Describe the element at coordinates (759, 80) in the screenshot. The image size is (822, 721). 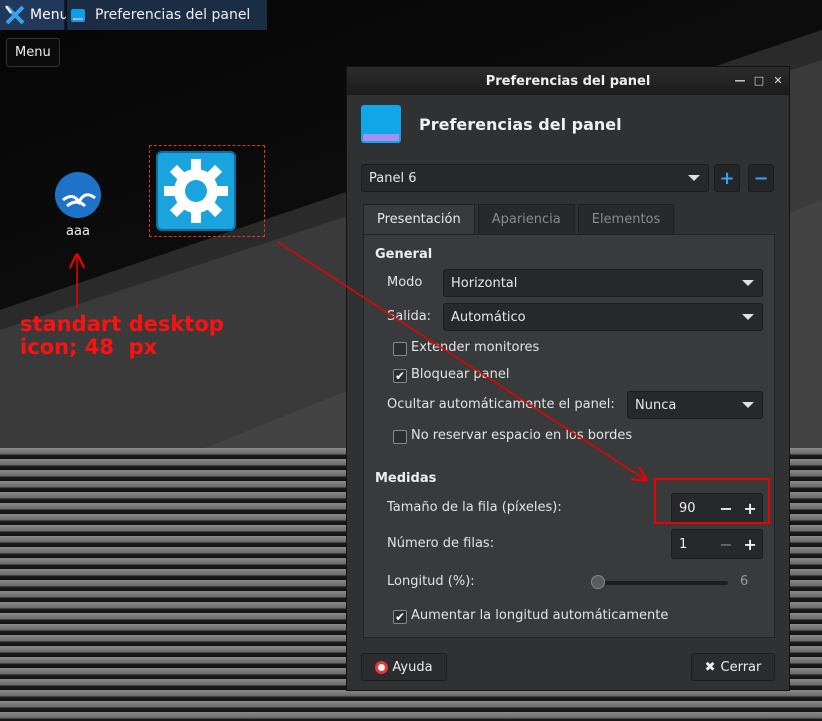
I see `maximize-icon: □` at that location.